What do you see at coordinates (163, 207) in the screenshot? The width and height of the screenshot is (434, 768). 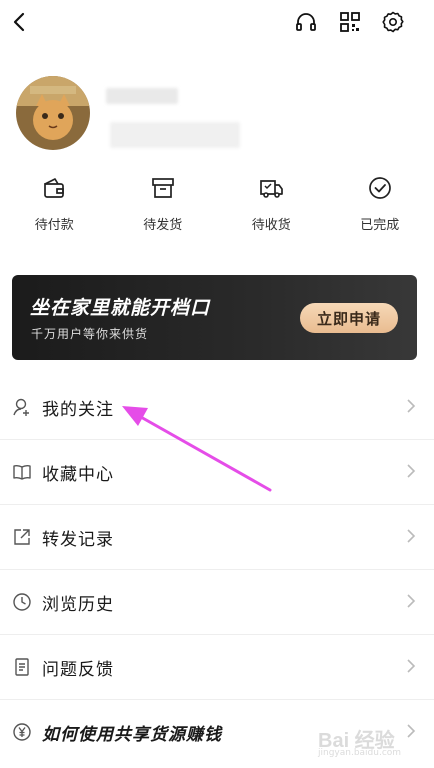 I see `order-pending-shipment: 待发货` at bounding box center [163, 207].